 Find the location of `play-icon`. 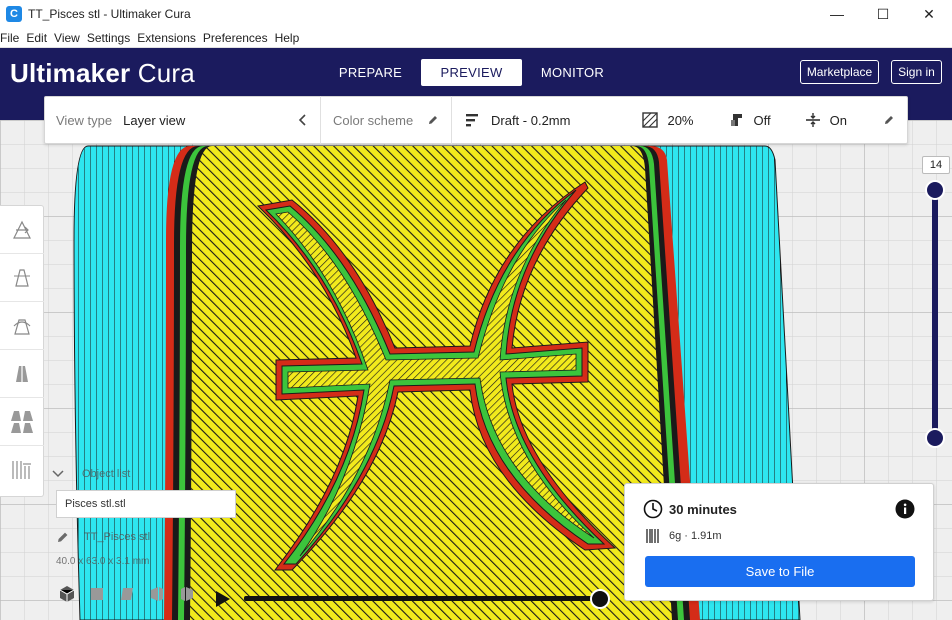

play-icon is located at coordinates (223, 599).